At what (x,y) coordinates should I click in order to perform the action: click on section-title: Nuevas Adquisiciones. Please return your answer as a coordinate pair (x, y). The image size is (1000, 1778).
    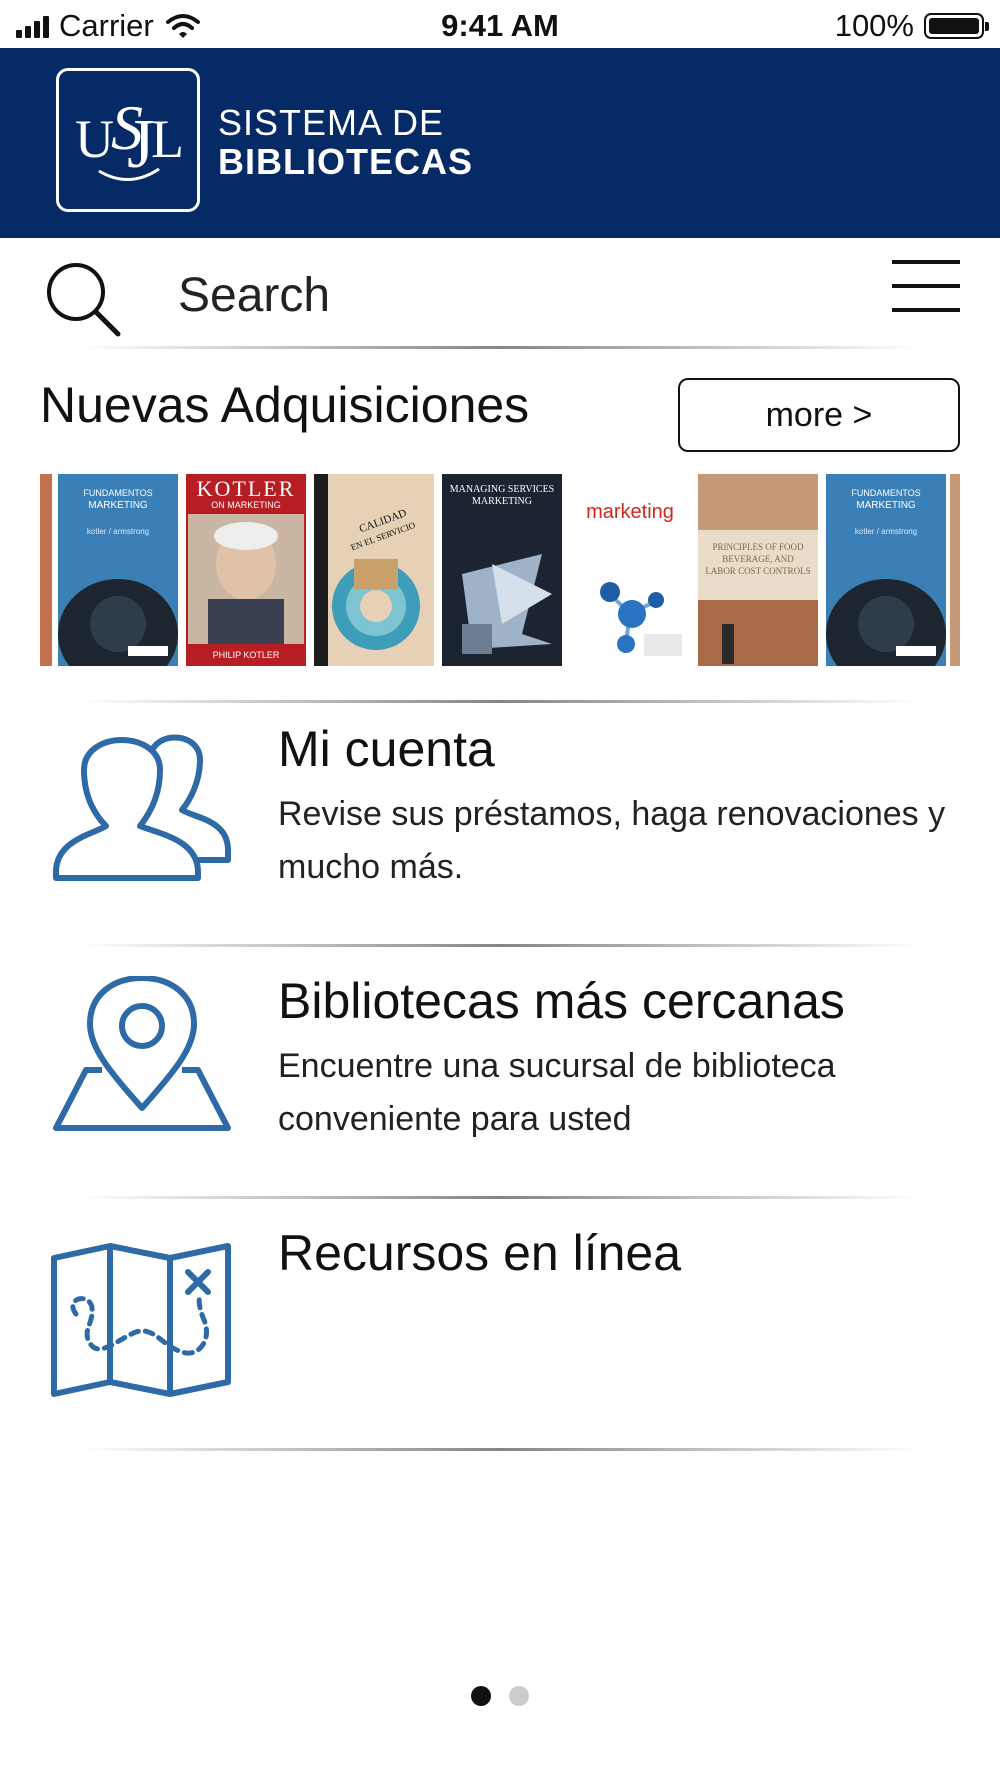
    Looking at the image, I should click on (285, 405).